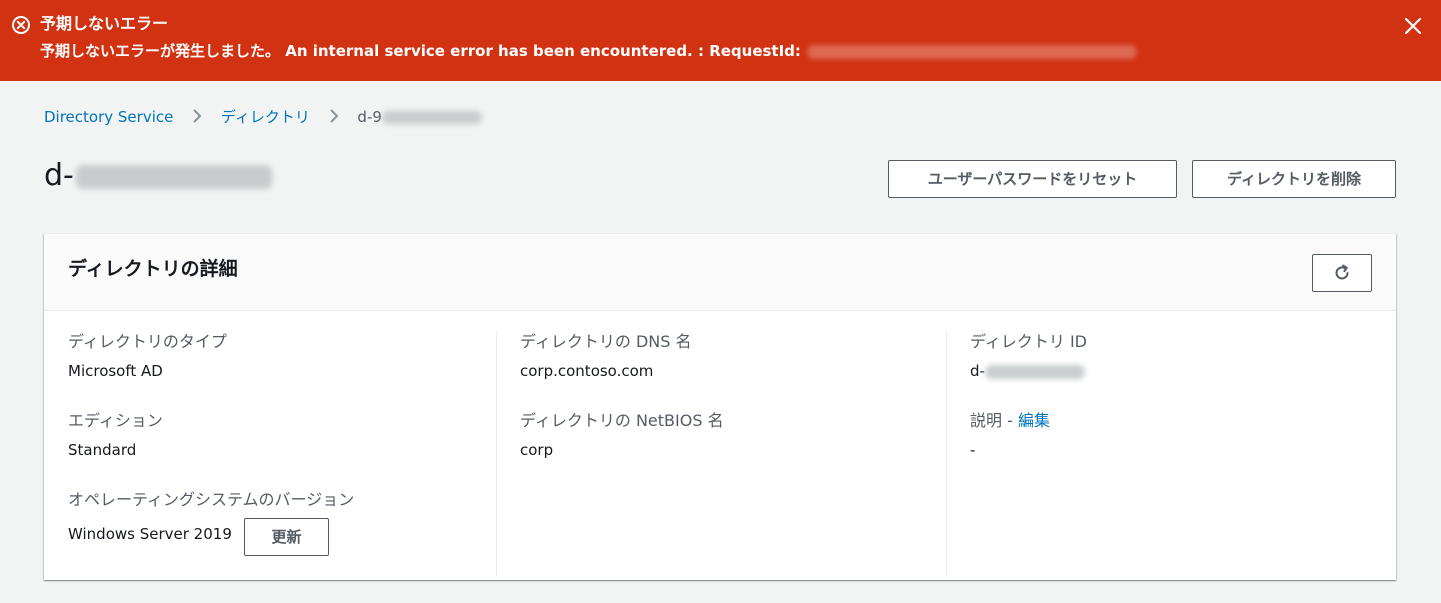  Describe the element at coordinates (720, 272) in the screenshot. I see `panel-header: ディレクトリの詳細` at that location.